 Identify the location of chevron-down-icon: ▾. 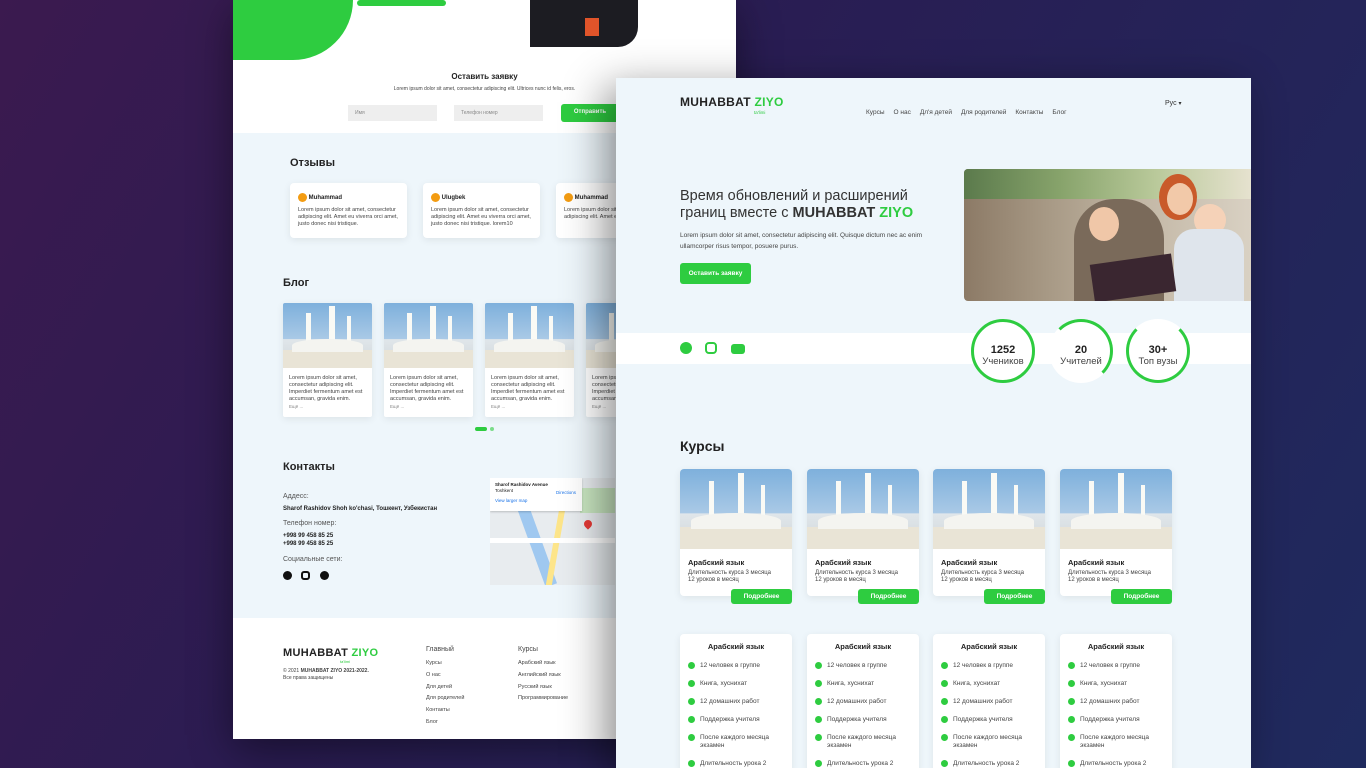
(1180, 104).